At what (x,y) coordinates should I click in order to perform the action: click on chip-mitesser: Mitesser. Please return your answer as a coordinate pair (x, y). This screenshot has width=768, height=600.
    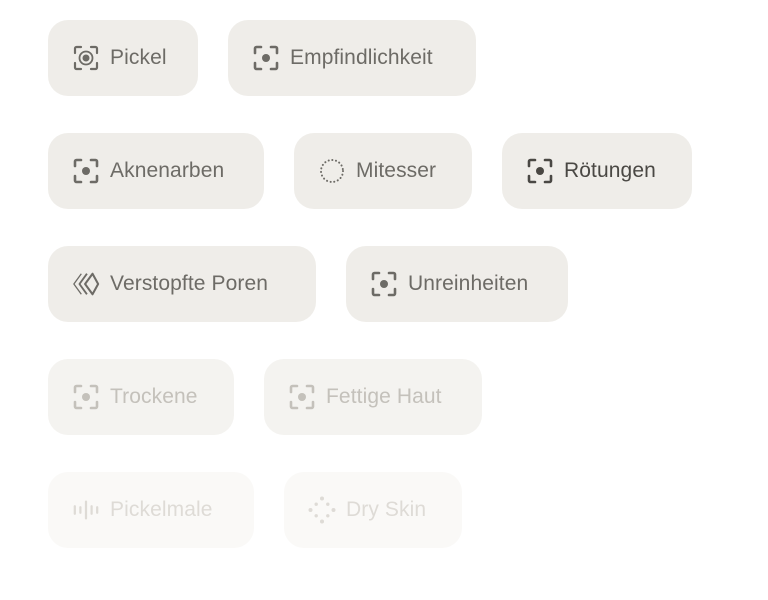
    Looking at the image, I should click on (383, 171).